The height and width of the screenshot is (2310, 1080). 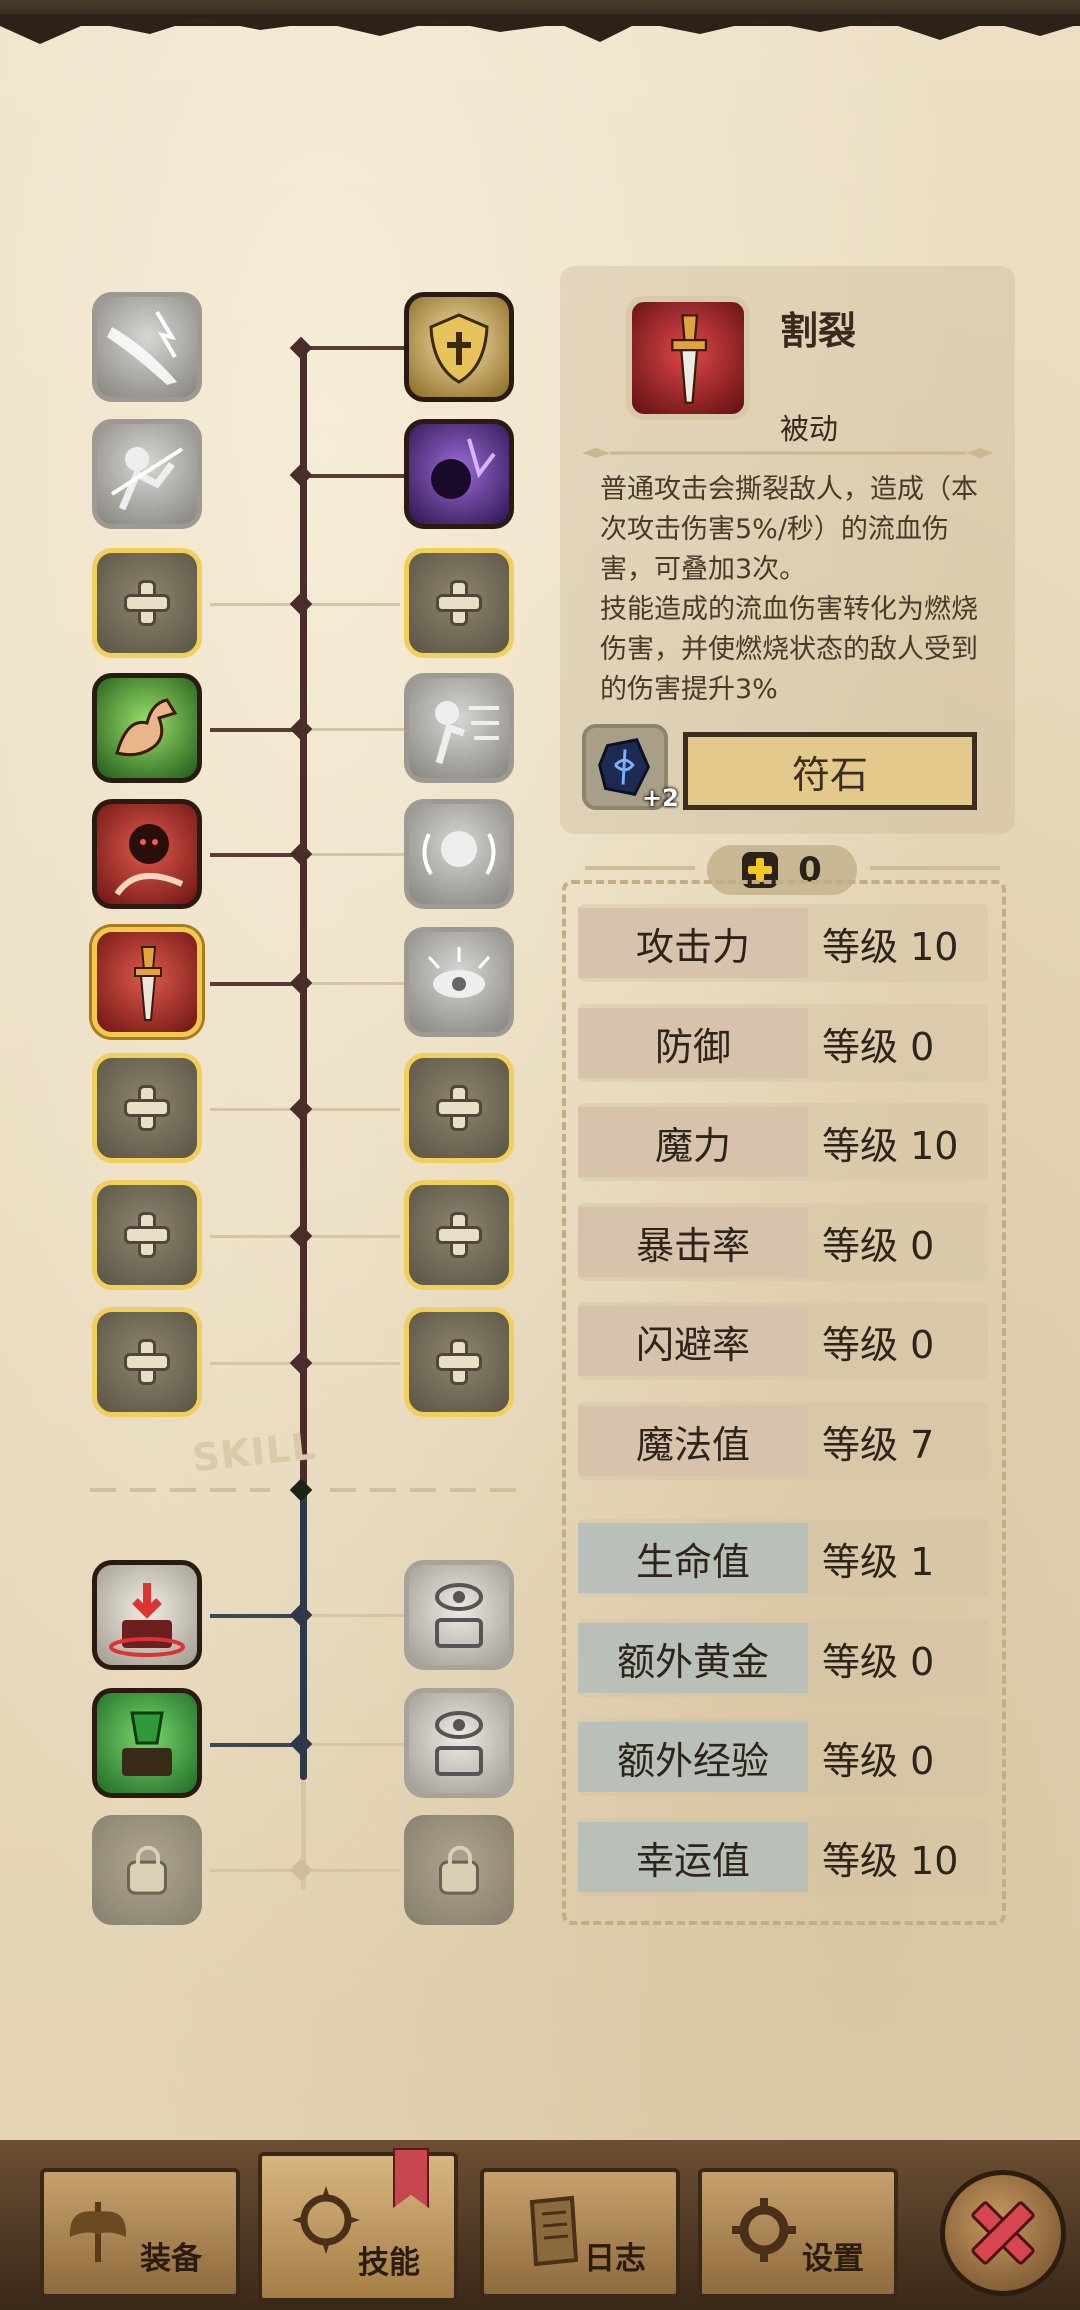 What do you see at coordinates (147, 1743) in the screenshot?
I see `chest-upgrade-green-icon` at bounding box center [147, 1743].